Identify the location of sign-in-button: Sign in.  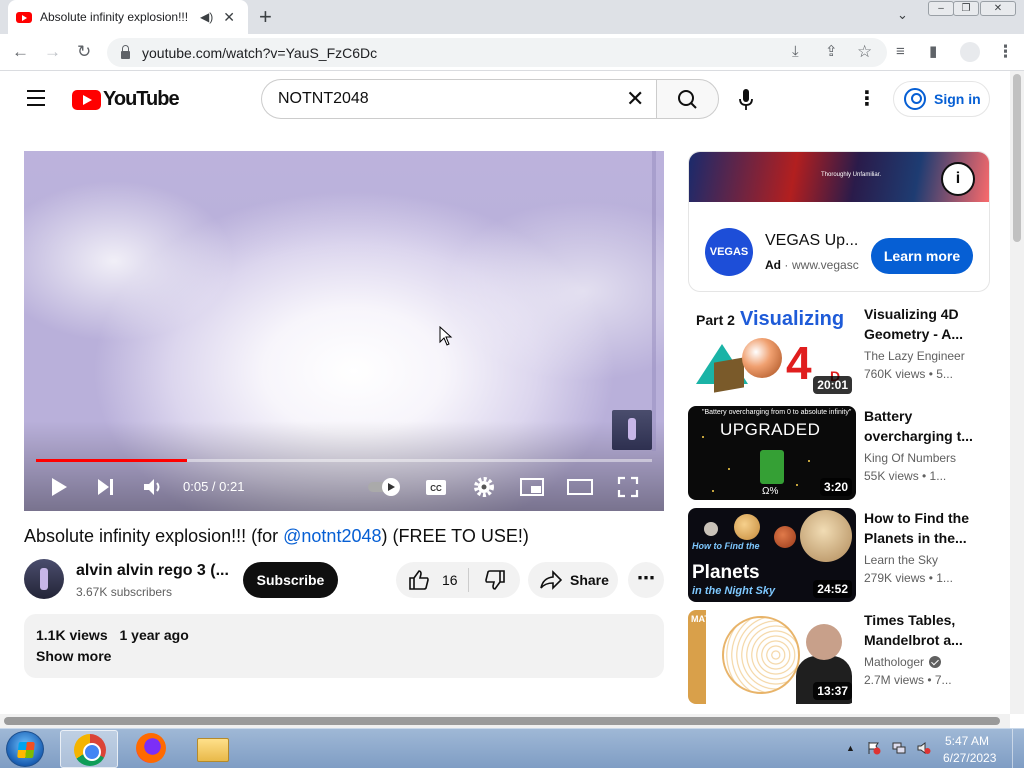
(941, 99).